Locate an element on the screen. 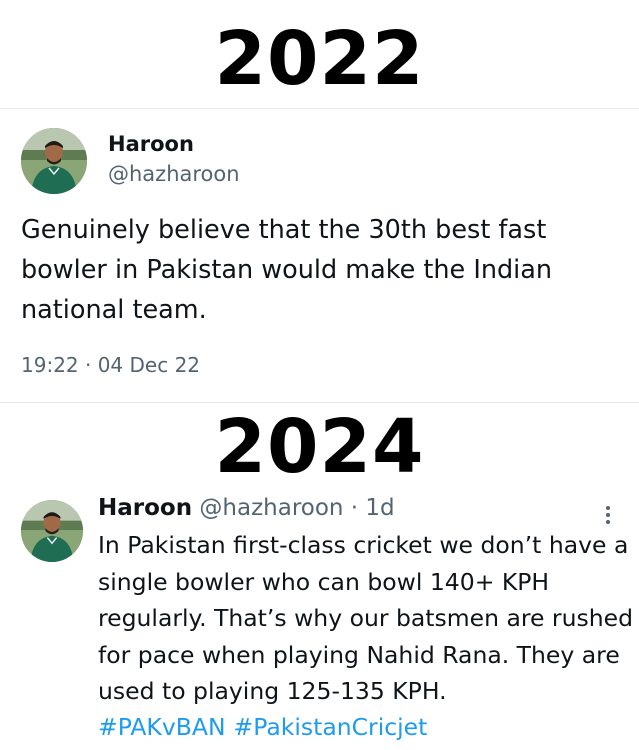 The image size is (639, 750). year-heading-2022: 2022 is located at coordinates (319, 59).